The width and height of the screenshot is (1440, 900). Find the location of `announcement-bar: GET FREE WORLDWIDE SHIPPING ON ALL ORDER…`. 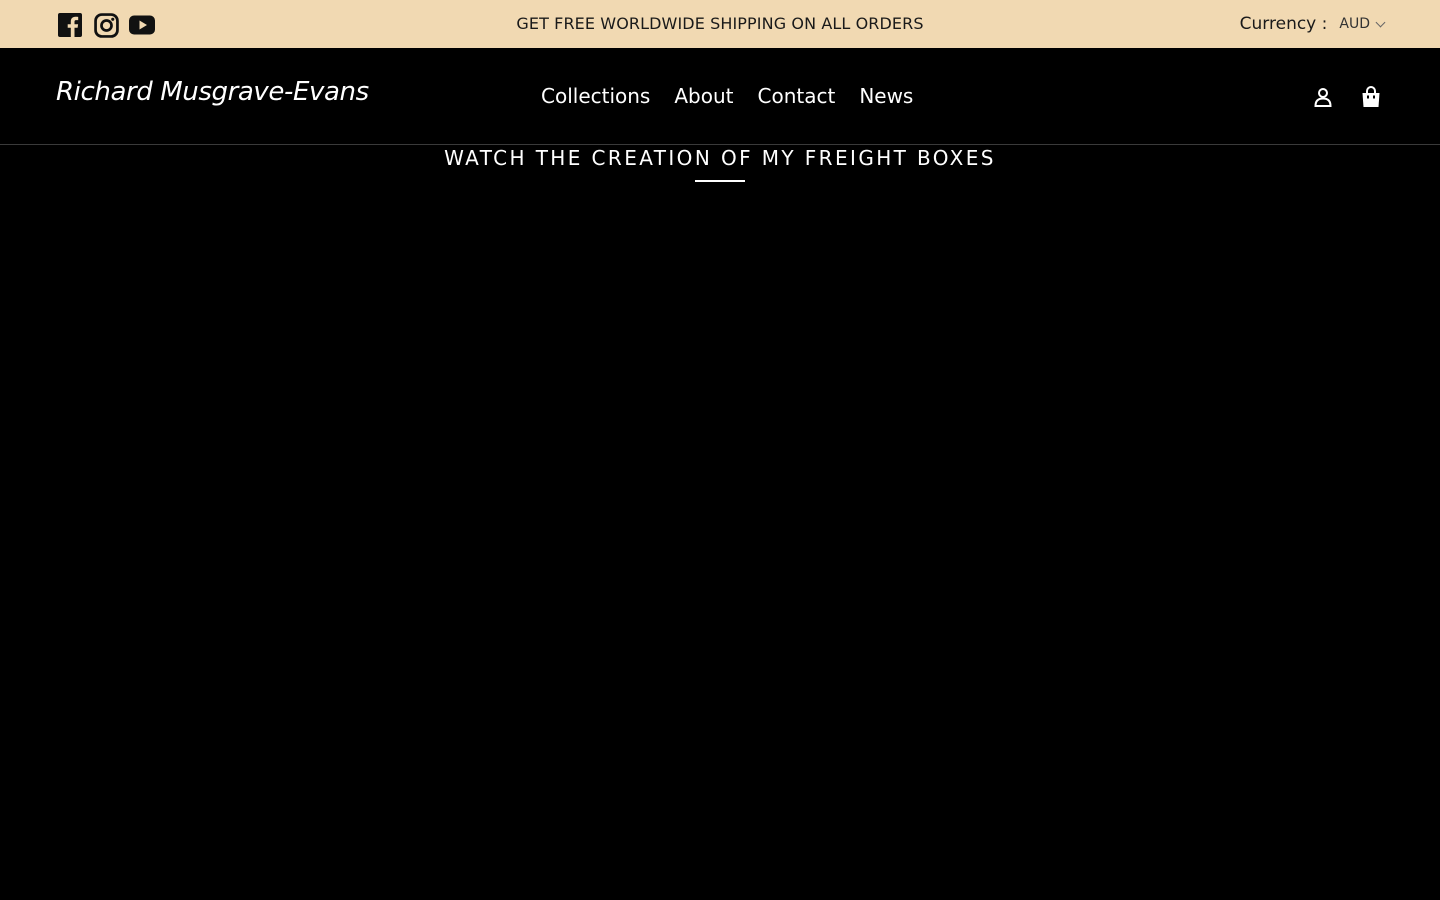

announcement-bar: GET FREE WORLDWIDE SHIPPING ON ALL ORDER… is located at coordinates (720, 24).